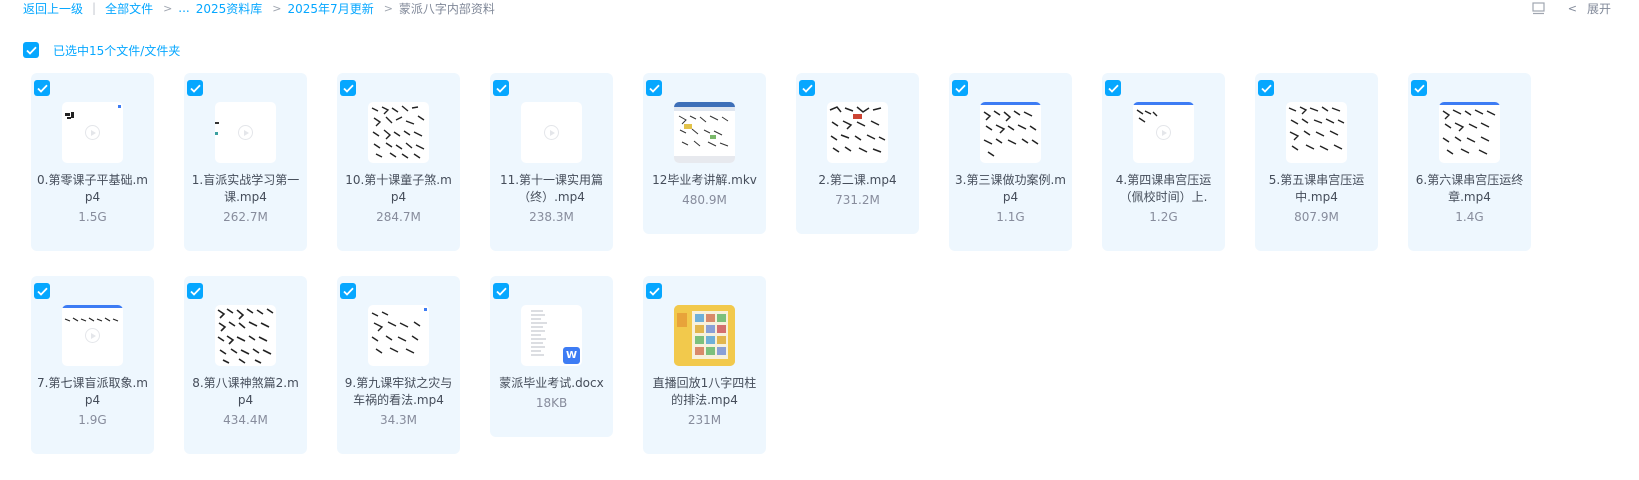  Describe the element at coordinates (446, 8) in the screenshot. I see `breadcrumb-current: 蒙派八字内部资料` at that location.